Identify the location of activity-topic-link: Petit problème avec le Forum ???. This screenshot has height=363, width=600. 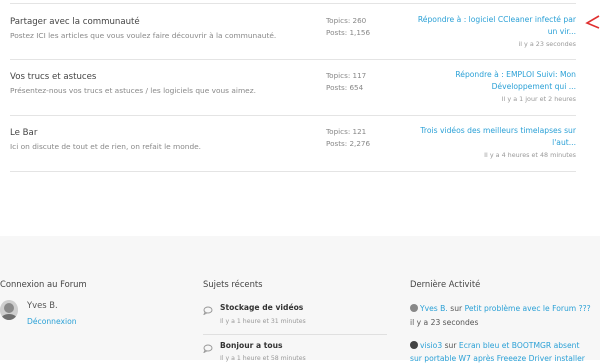
(528, 308).